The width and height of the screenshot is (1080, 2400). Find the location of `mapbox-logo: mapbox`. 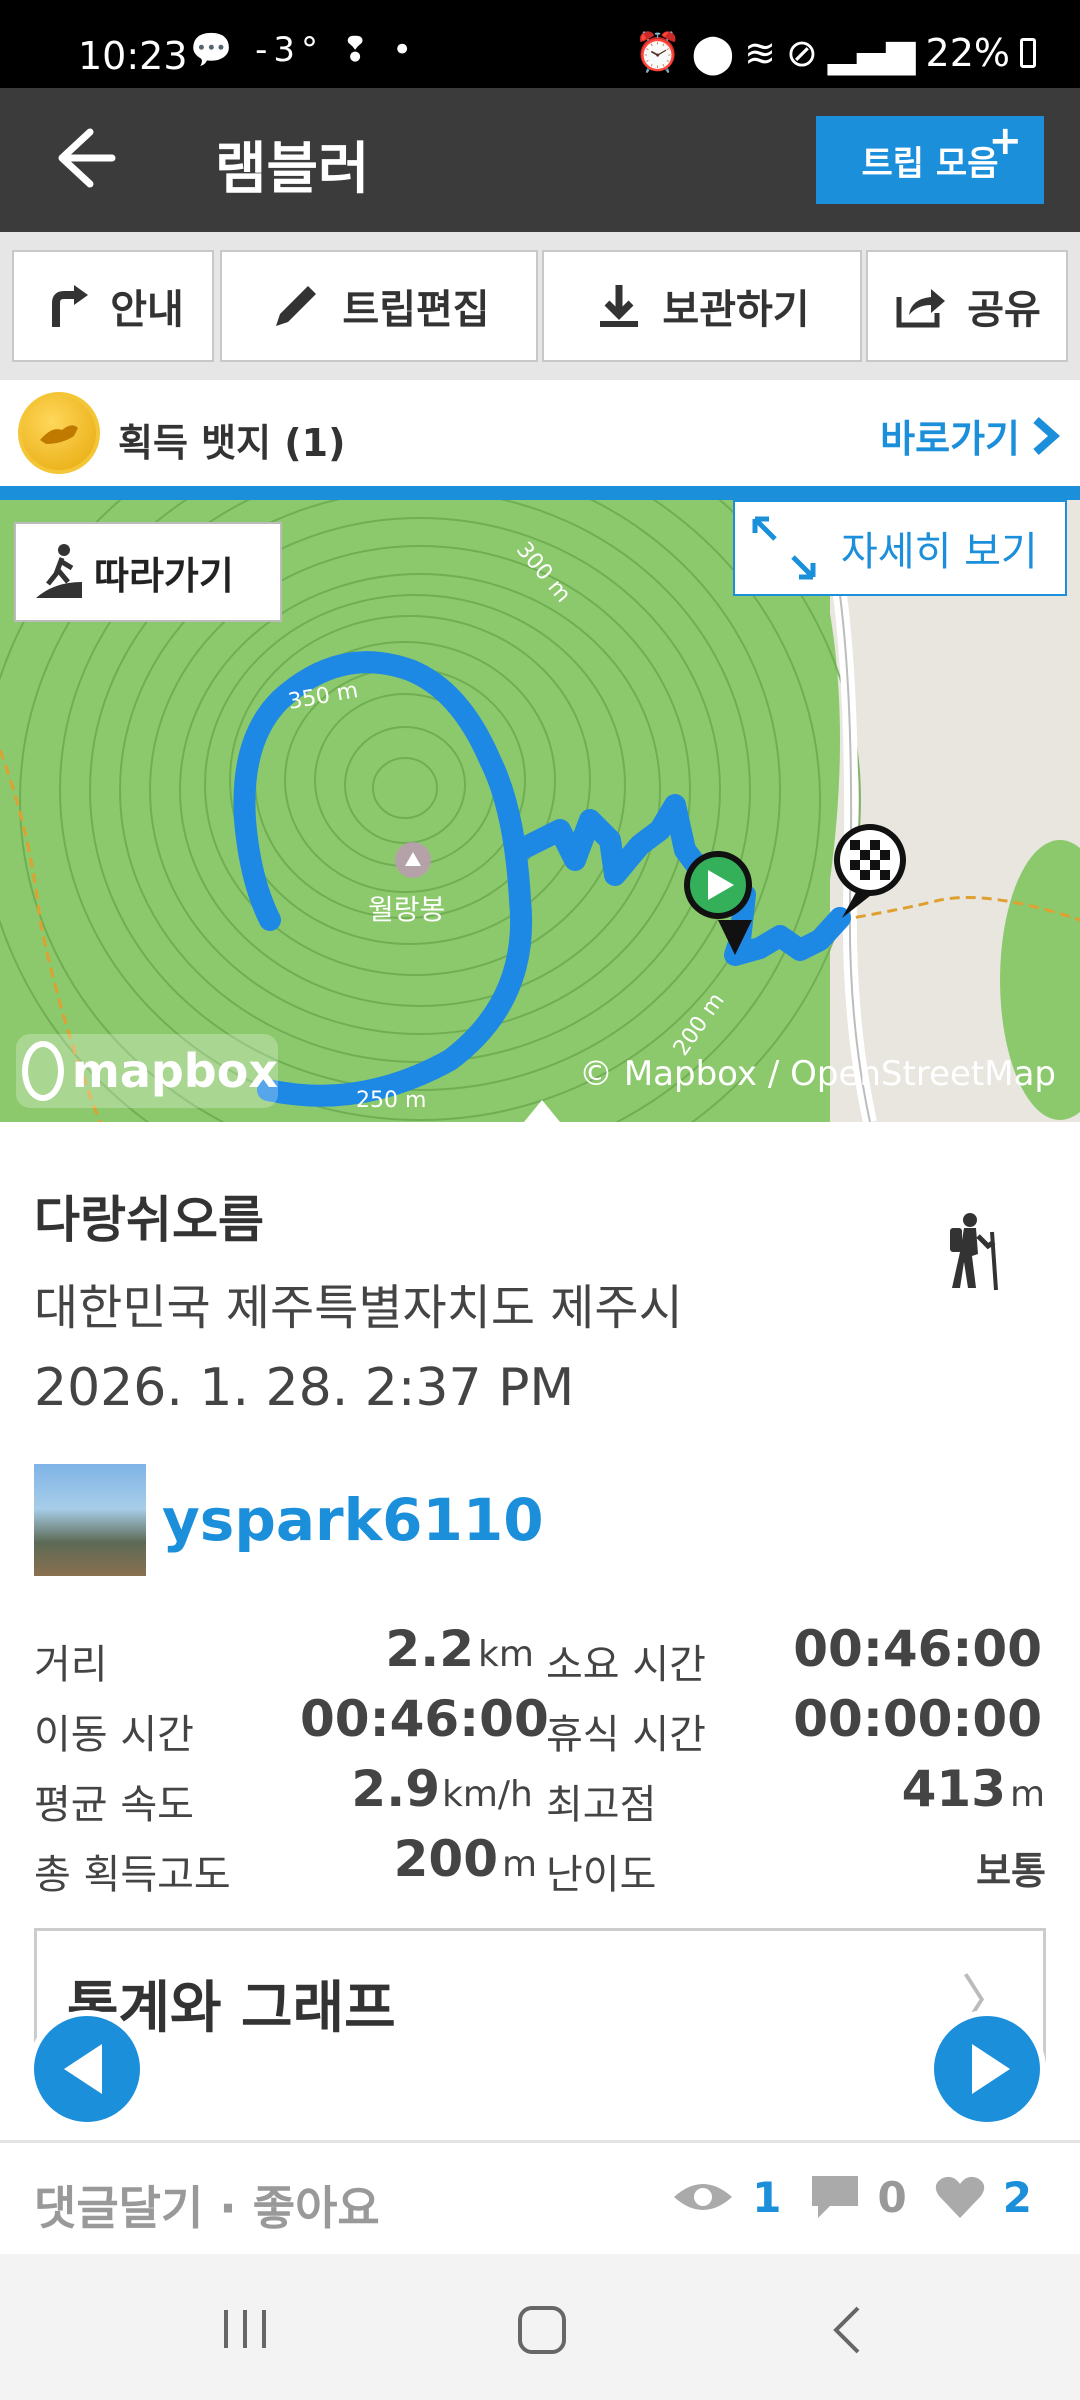

mapbox-logo: mapbox is located at coordinates (147, 1071).